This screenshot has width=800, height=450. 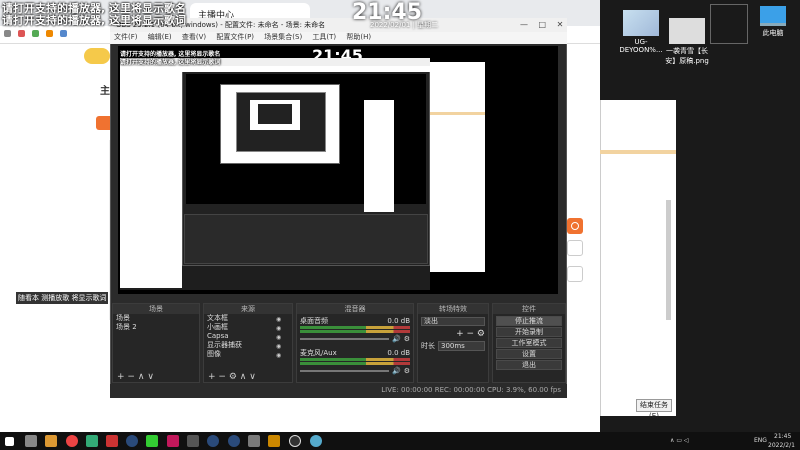 What do you see at coordinates (560, 24) in the screenshot?
I see `close-icon: ✕` at bounding box center [560, 24].